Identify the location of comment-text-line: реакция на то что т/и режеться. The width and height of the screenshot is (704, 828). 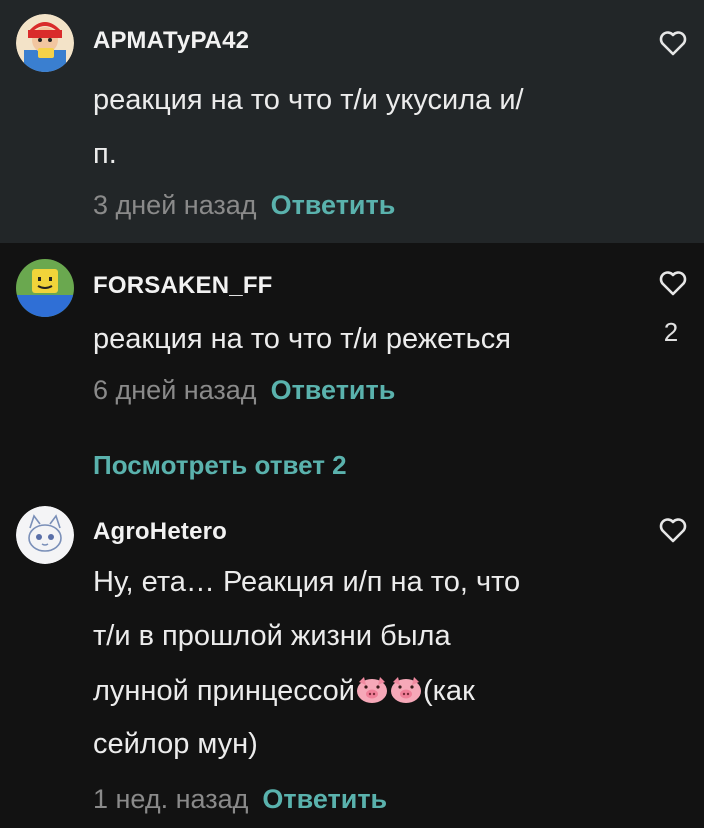
(302, 339).